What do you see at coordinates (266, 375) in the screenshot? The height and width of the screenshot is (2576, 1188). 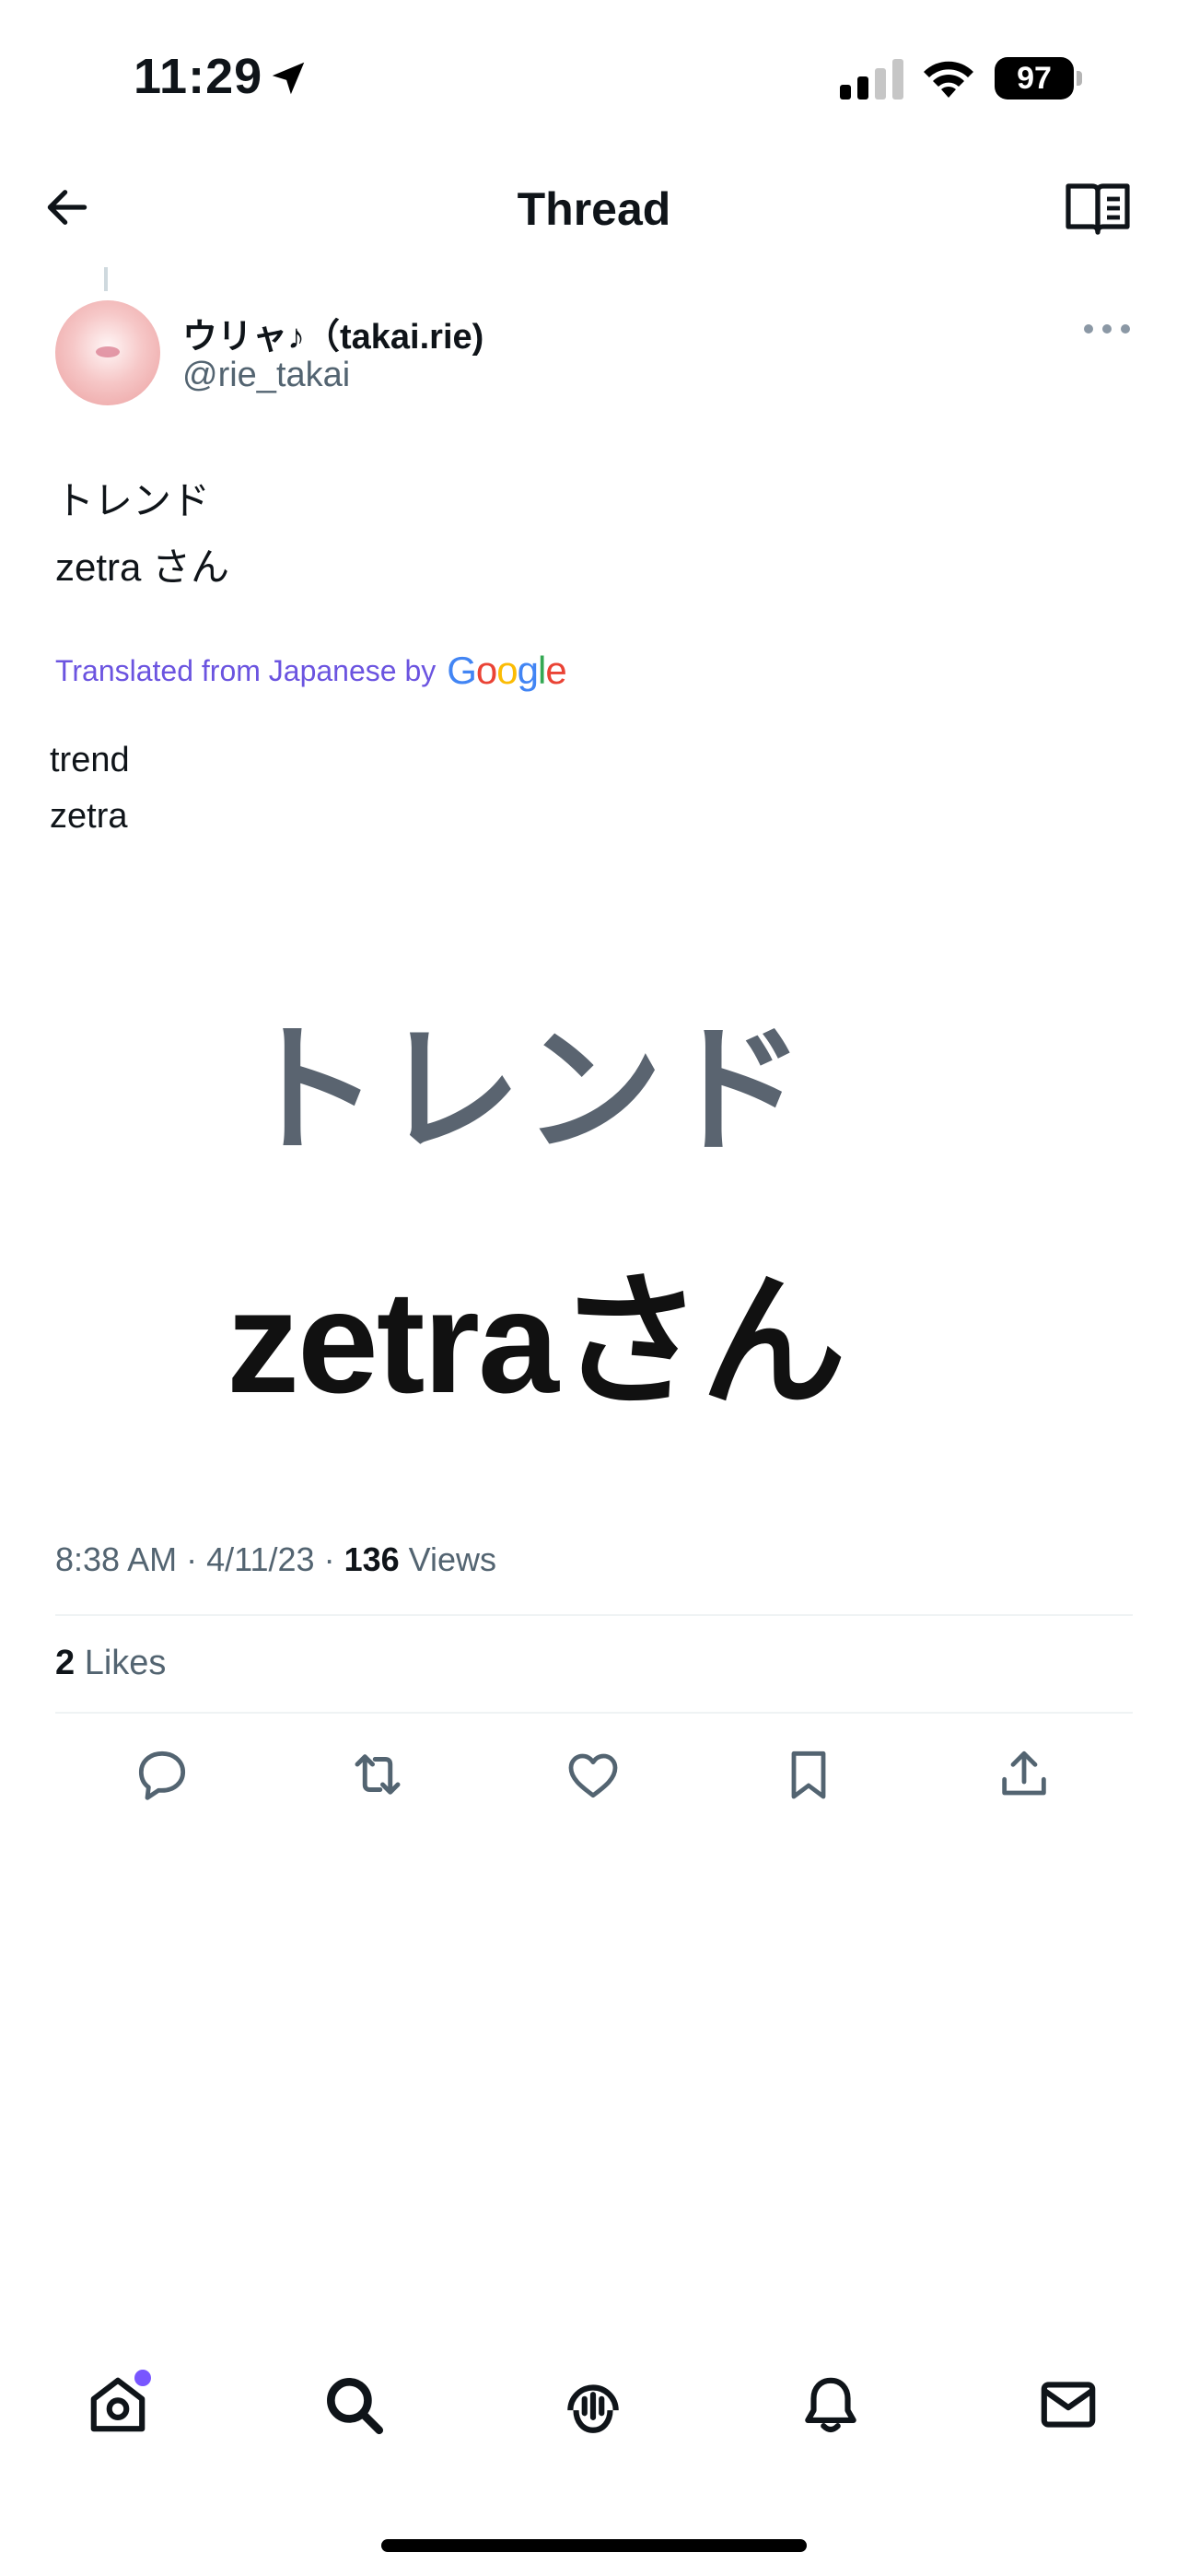 I see `user-handle: @rie_takai` at bounding box center [266, 375].